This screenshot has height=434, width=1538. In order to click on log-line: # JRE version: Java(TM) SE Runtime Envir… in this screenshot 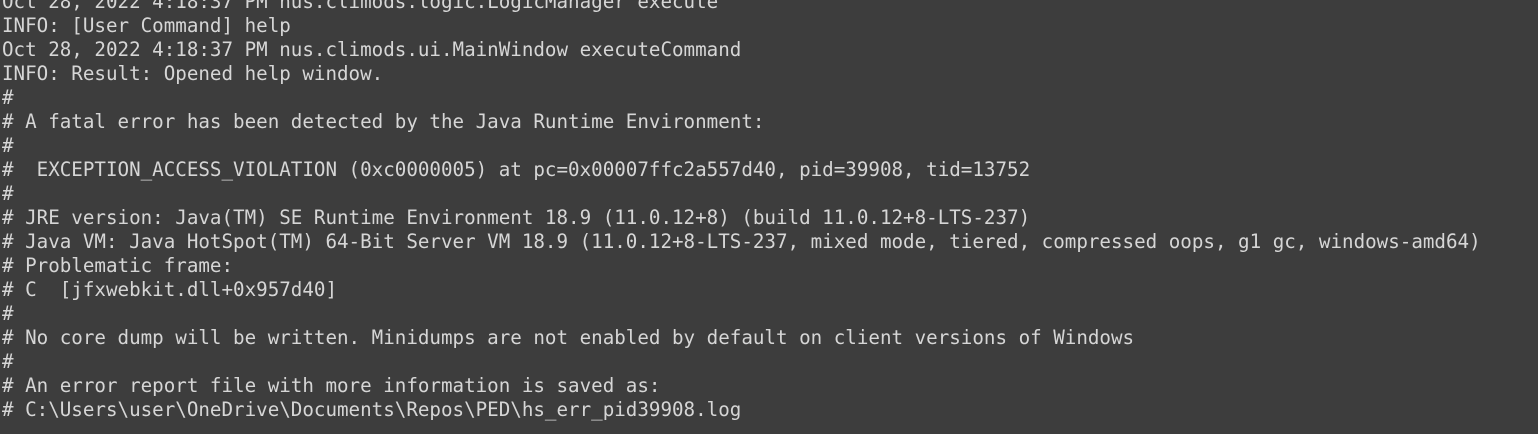, I will do `click(516, 217)`.